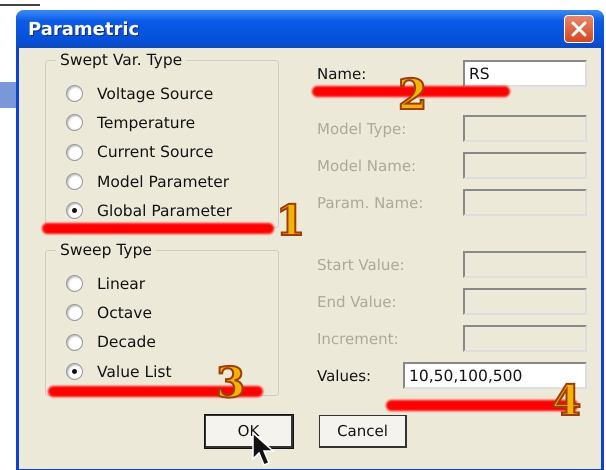  Describe the element at coordinates (164, 211) in the screenshot. I see `radio-label: Global Parameter` at that location.